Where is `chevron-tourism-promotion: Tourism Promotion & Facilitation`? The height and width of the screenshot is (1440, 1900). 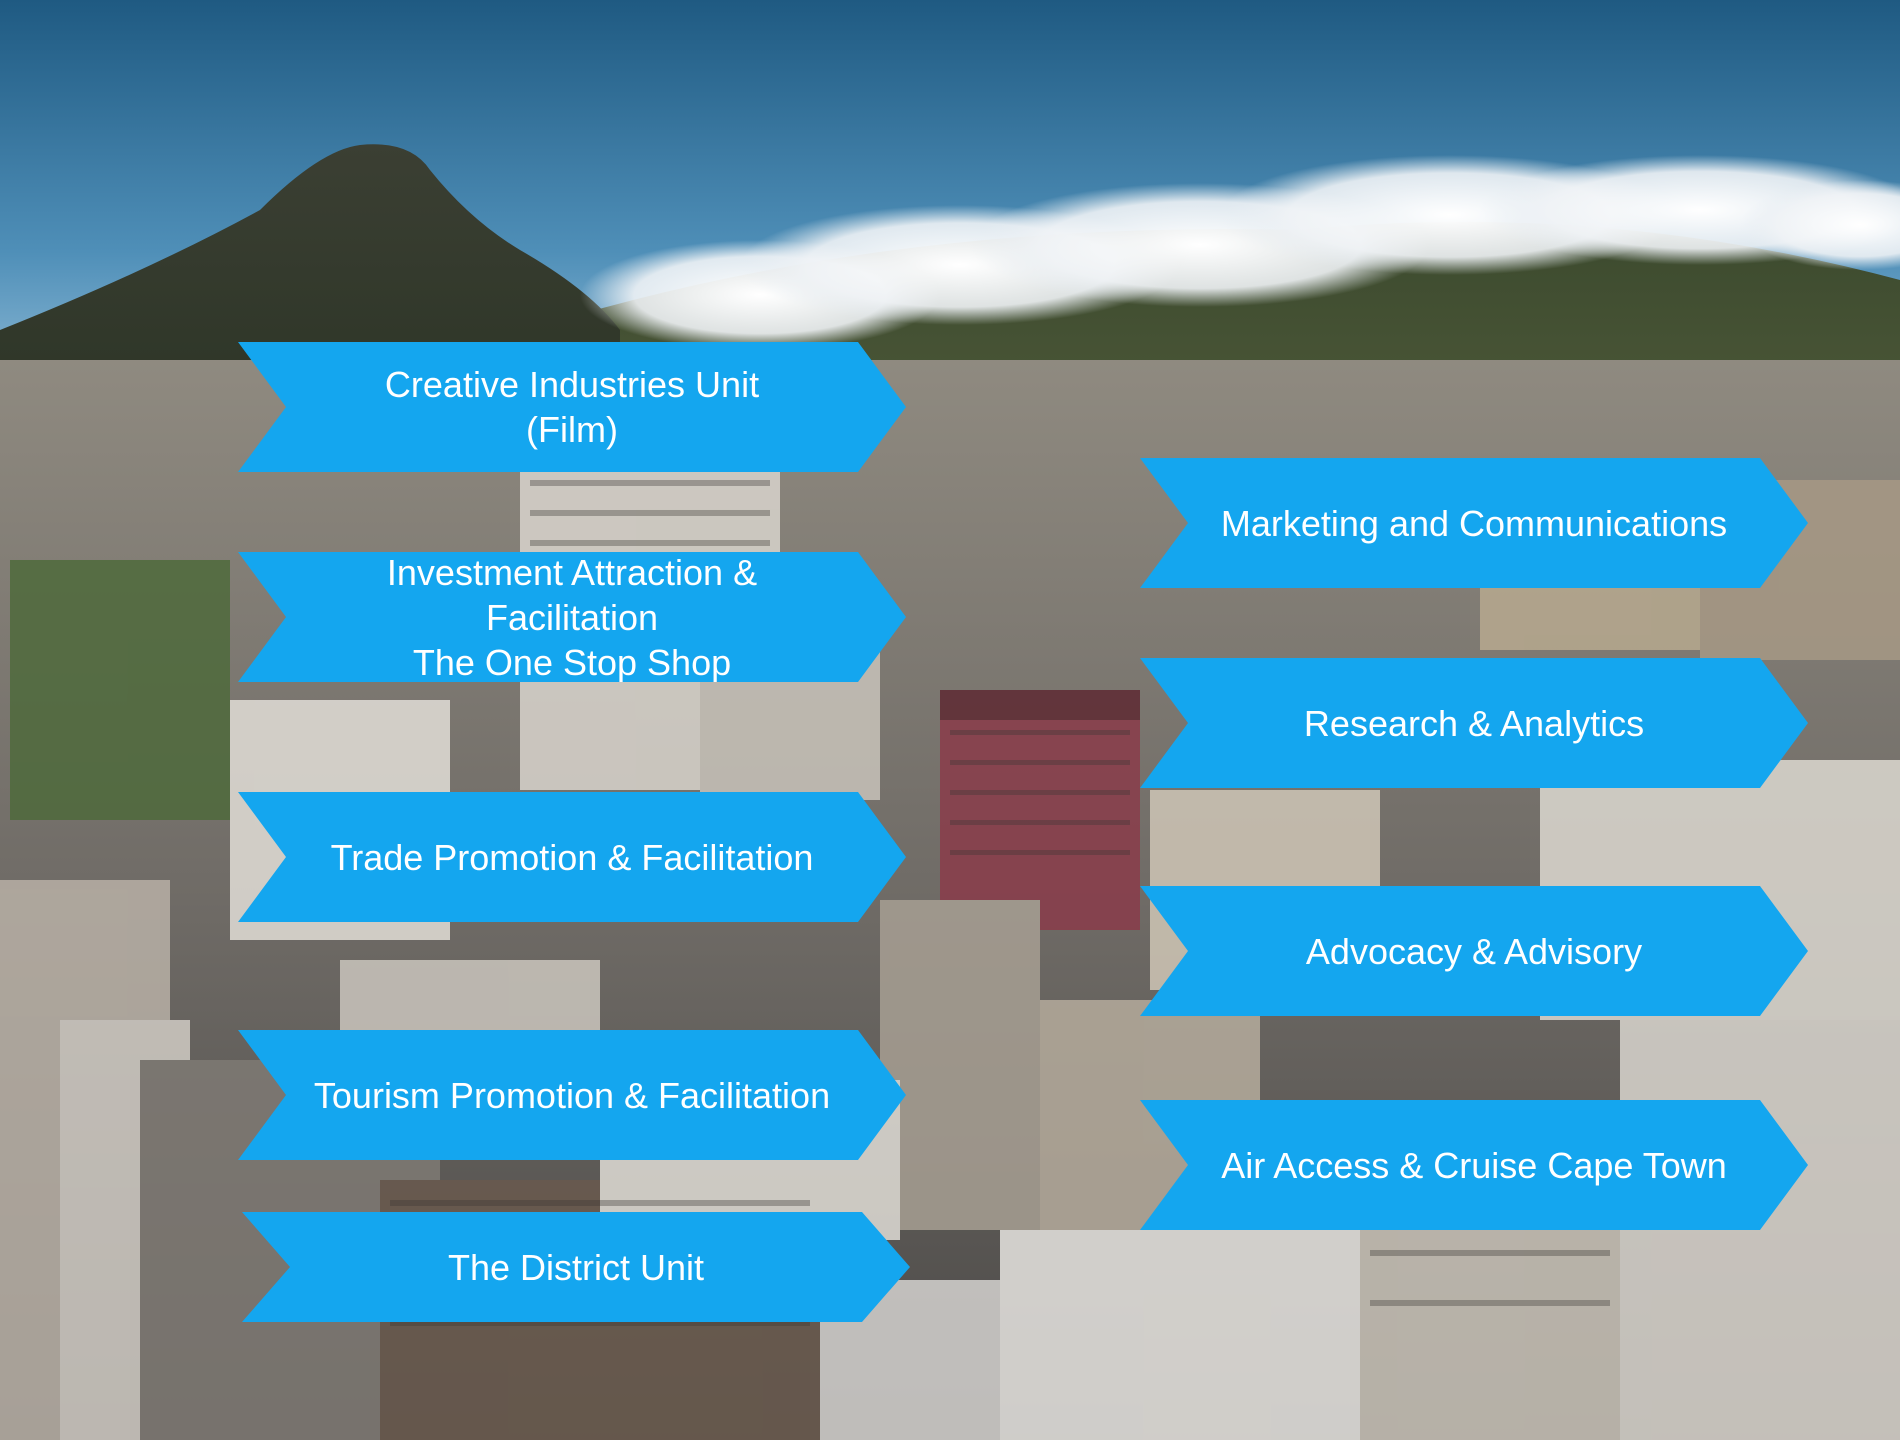
chevron-tourism-promotion: Tourism Promotion & Facilitation is located at coordinates (572, 1095).